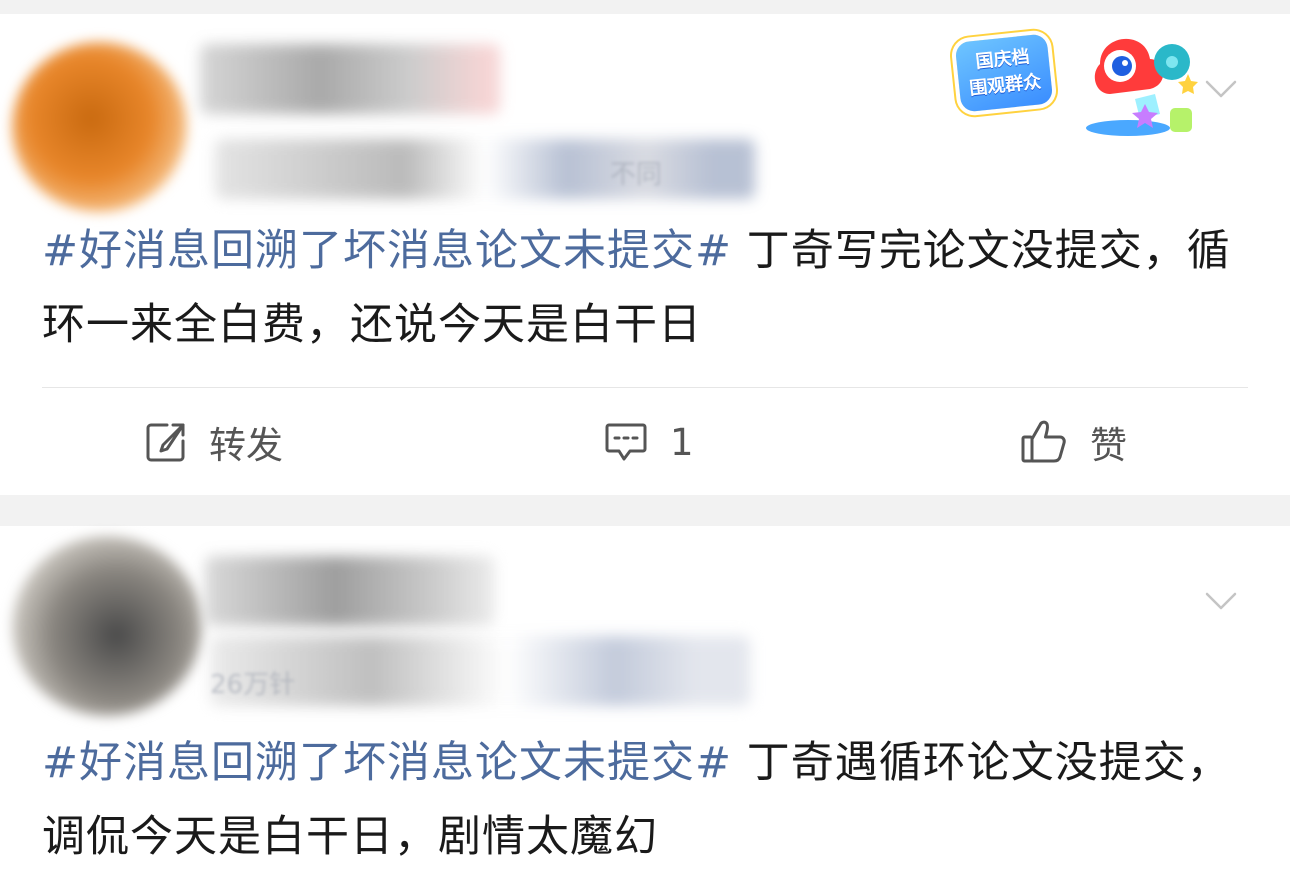 Image resolution: width=1290 pixels, height=890 pixels. I want to click on post-meta-text: 不同, so click(636, 175).